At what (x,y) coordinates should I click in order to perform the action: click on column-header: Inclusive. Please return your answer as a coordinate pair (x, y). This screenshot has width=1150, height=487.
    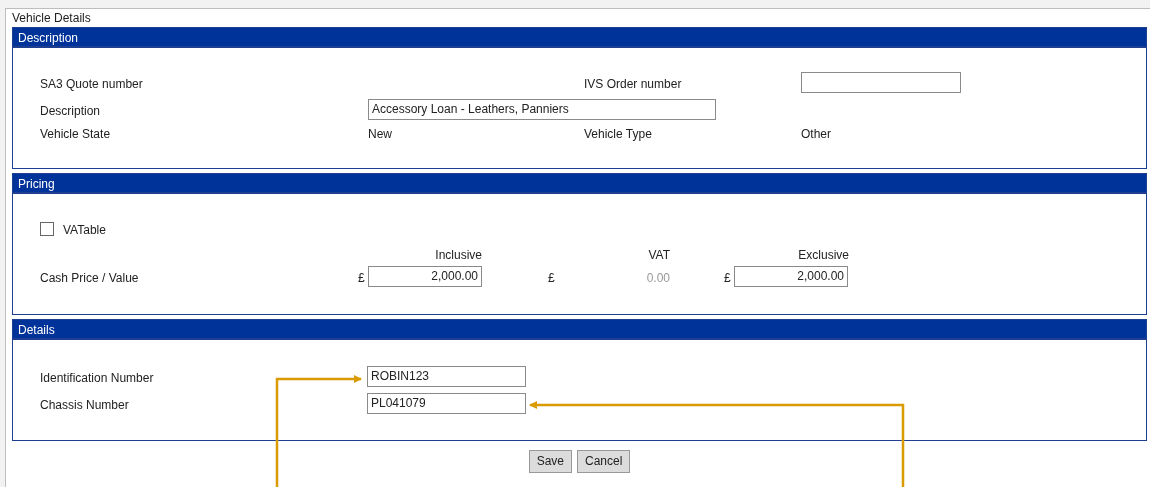
    Looking at the image, I should click on (458, 255).